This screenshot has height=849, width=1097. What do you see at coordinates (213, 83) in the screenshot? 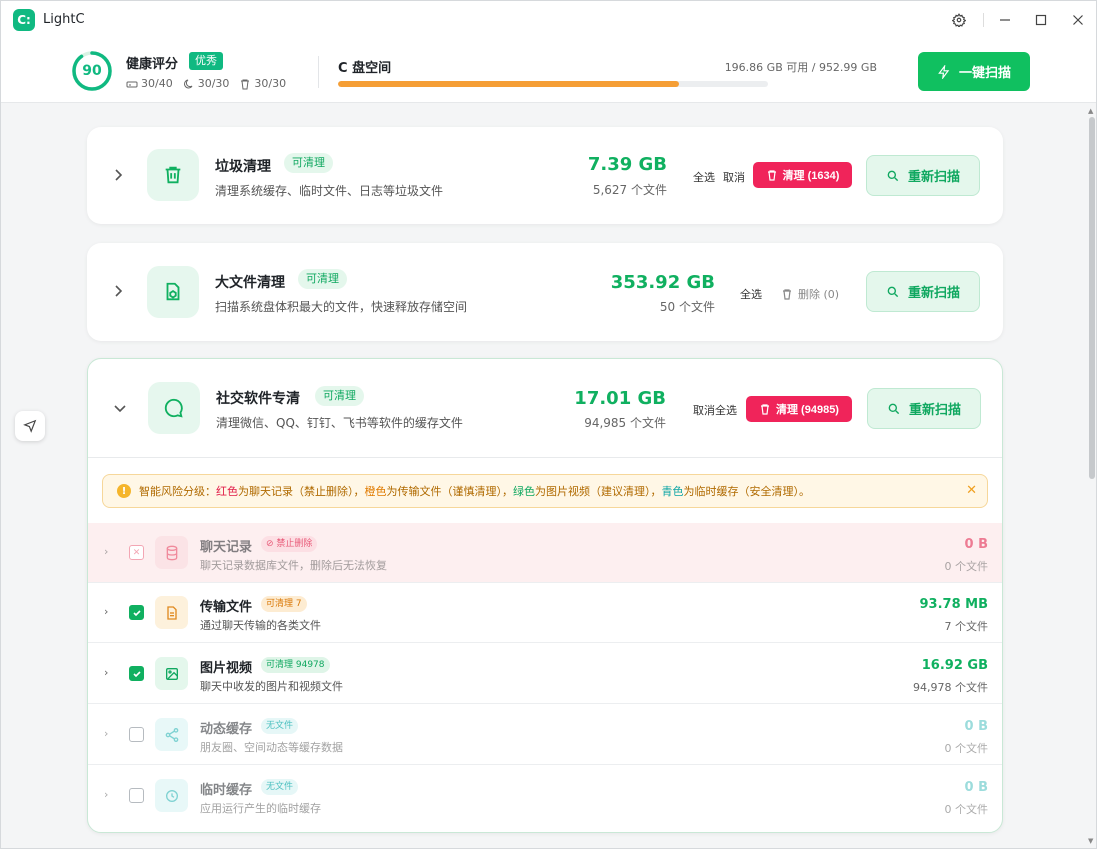
I see `stat-clock-value: 30/30` at bounding box center [213, 83].